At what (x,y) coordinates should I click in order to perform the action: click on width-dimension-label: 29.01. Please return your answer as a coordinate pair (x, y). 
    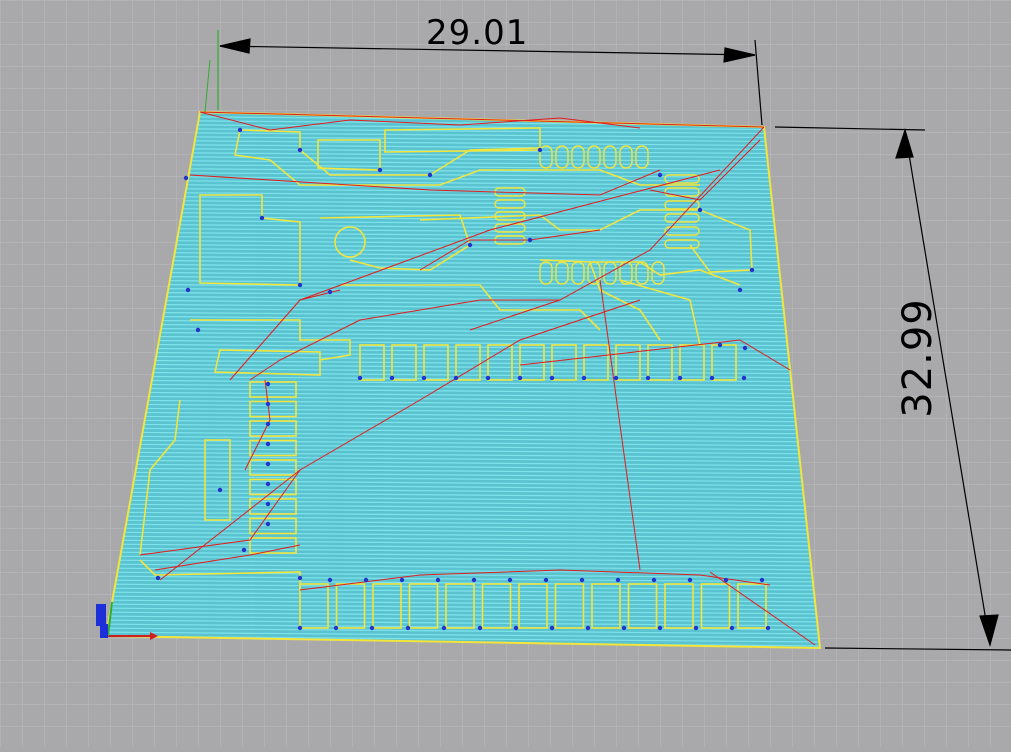
    Looking at the image, I should click on (477, 33).